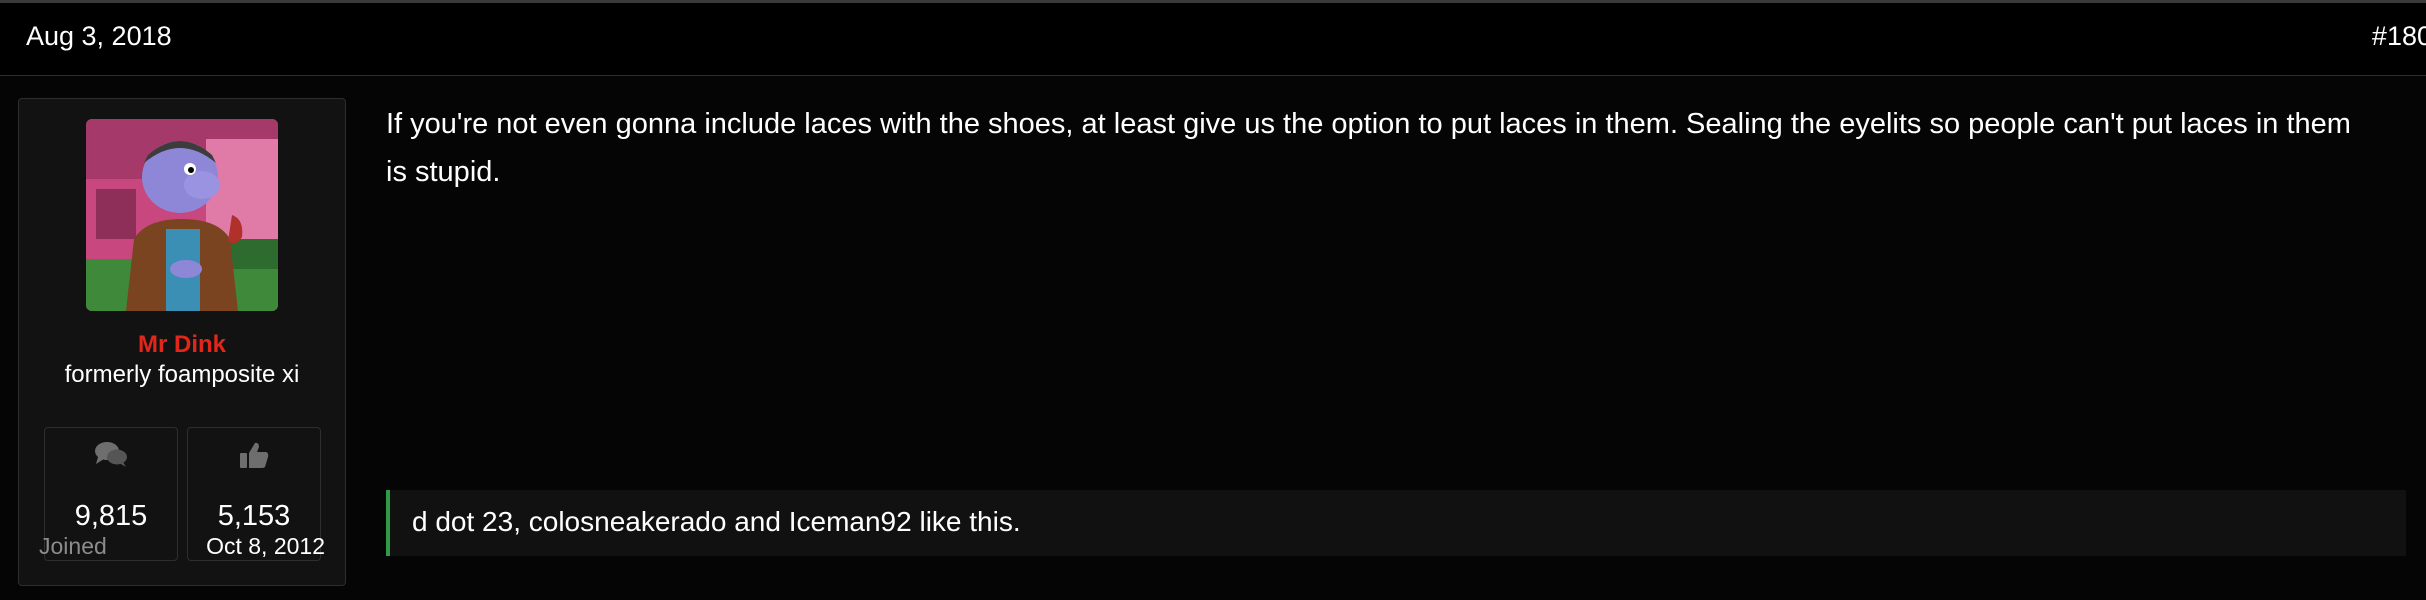 This screenshot has width=2426, height=600. Describe the element at coordinates (1213, 38) in the screenshot. I see `post-header: Aug 3, 2018 #180` at that location.